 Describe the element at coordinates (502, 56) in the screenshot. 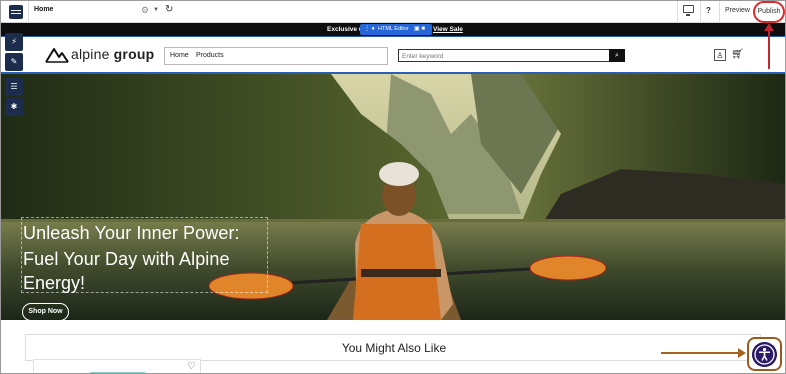

I see `search-input` at that location.